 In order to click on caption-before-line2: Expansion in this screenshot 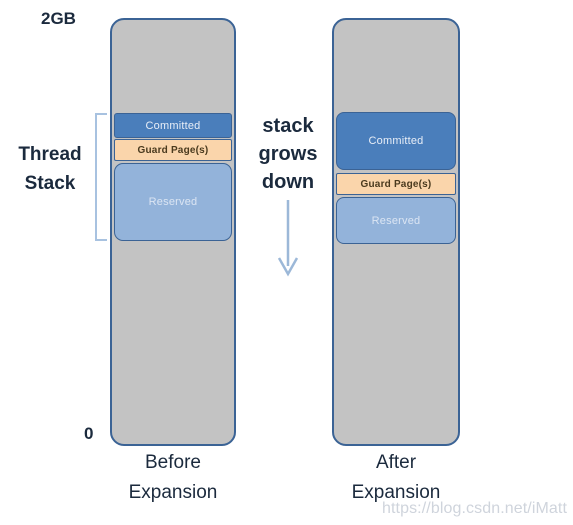, I will do `click(173, 492)`.